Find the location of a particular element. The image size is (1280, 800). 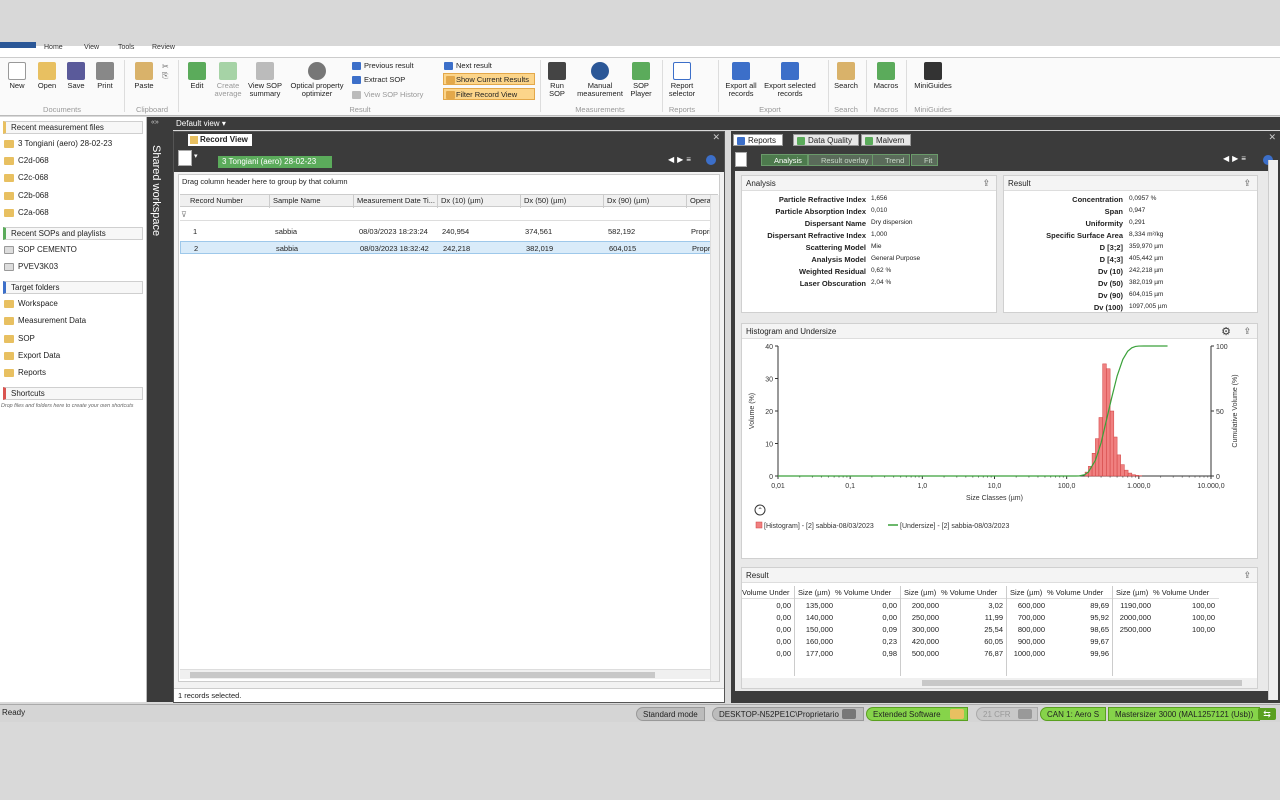

view-sop-history-button: View SOP History is located at coordinates (387, 95).